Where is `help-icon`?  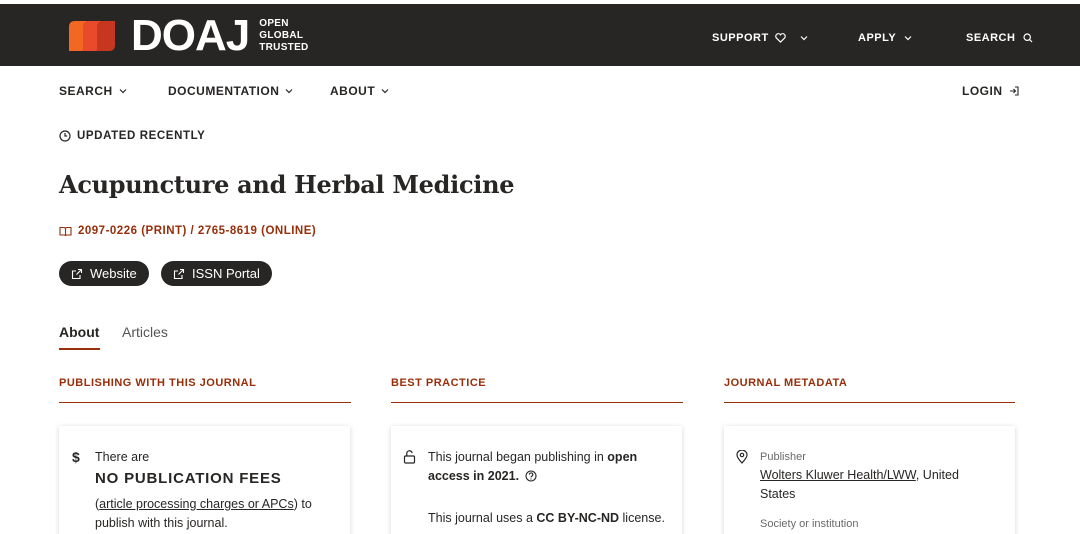
help-icon is located at coordinates (530, 476).